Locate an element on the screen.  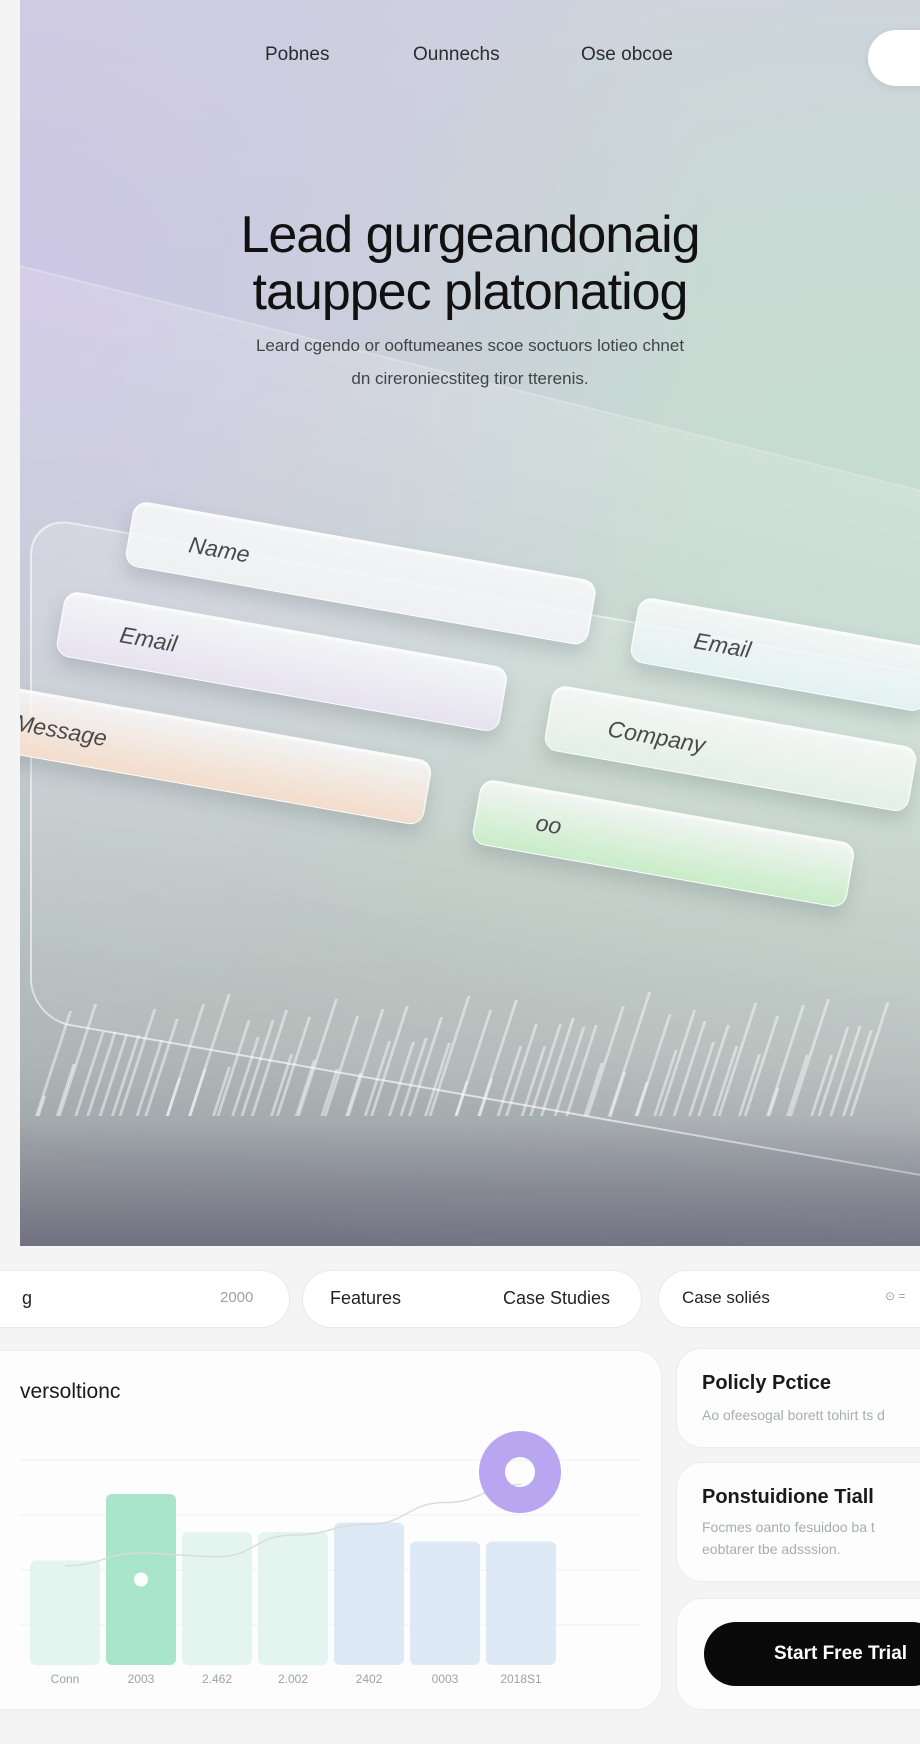
hero-subtitle-line2: dn cireroniecstiteg tiror tterenis. is located at coordinates (470, 378).